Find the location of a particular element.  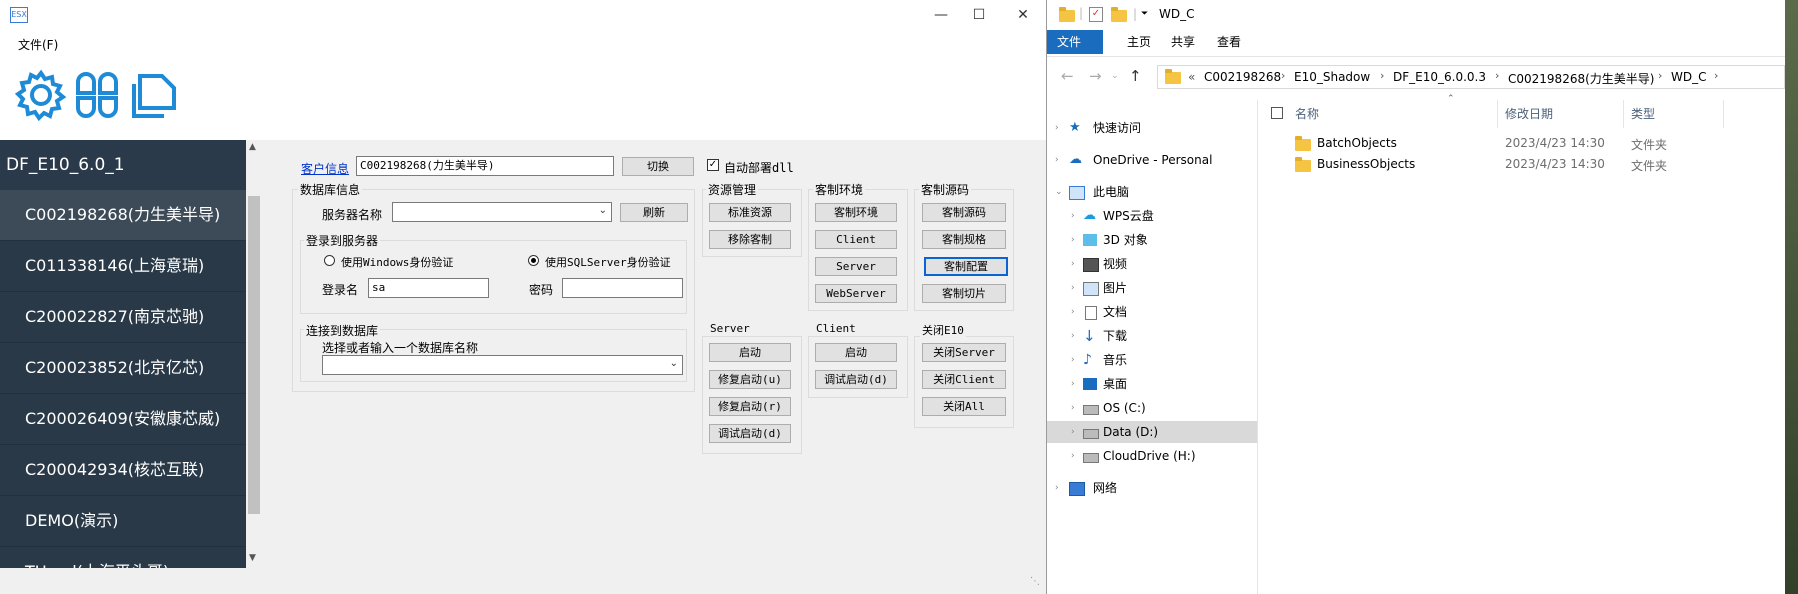

close-all-button: 关闭All is located at coordinates (964, 406).